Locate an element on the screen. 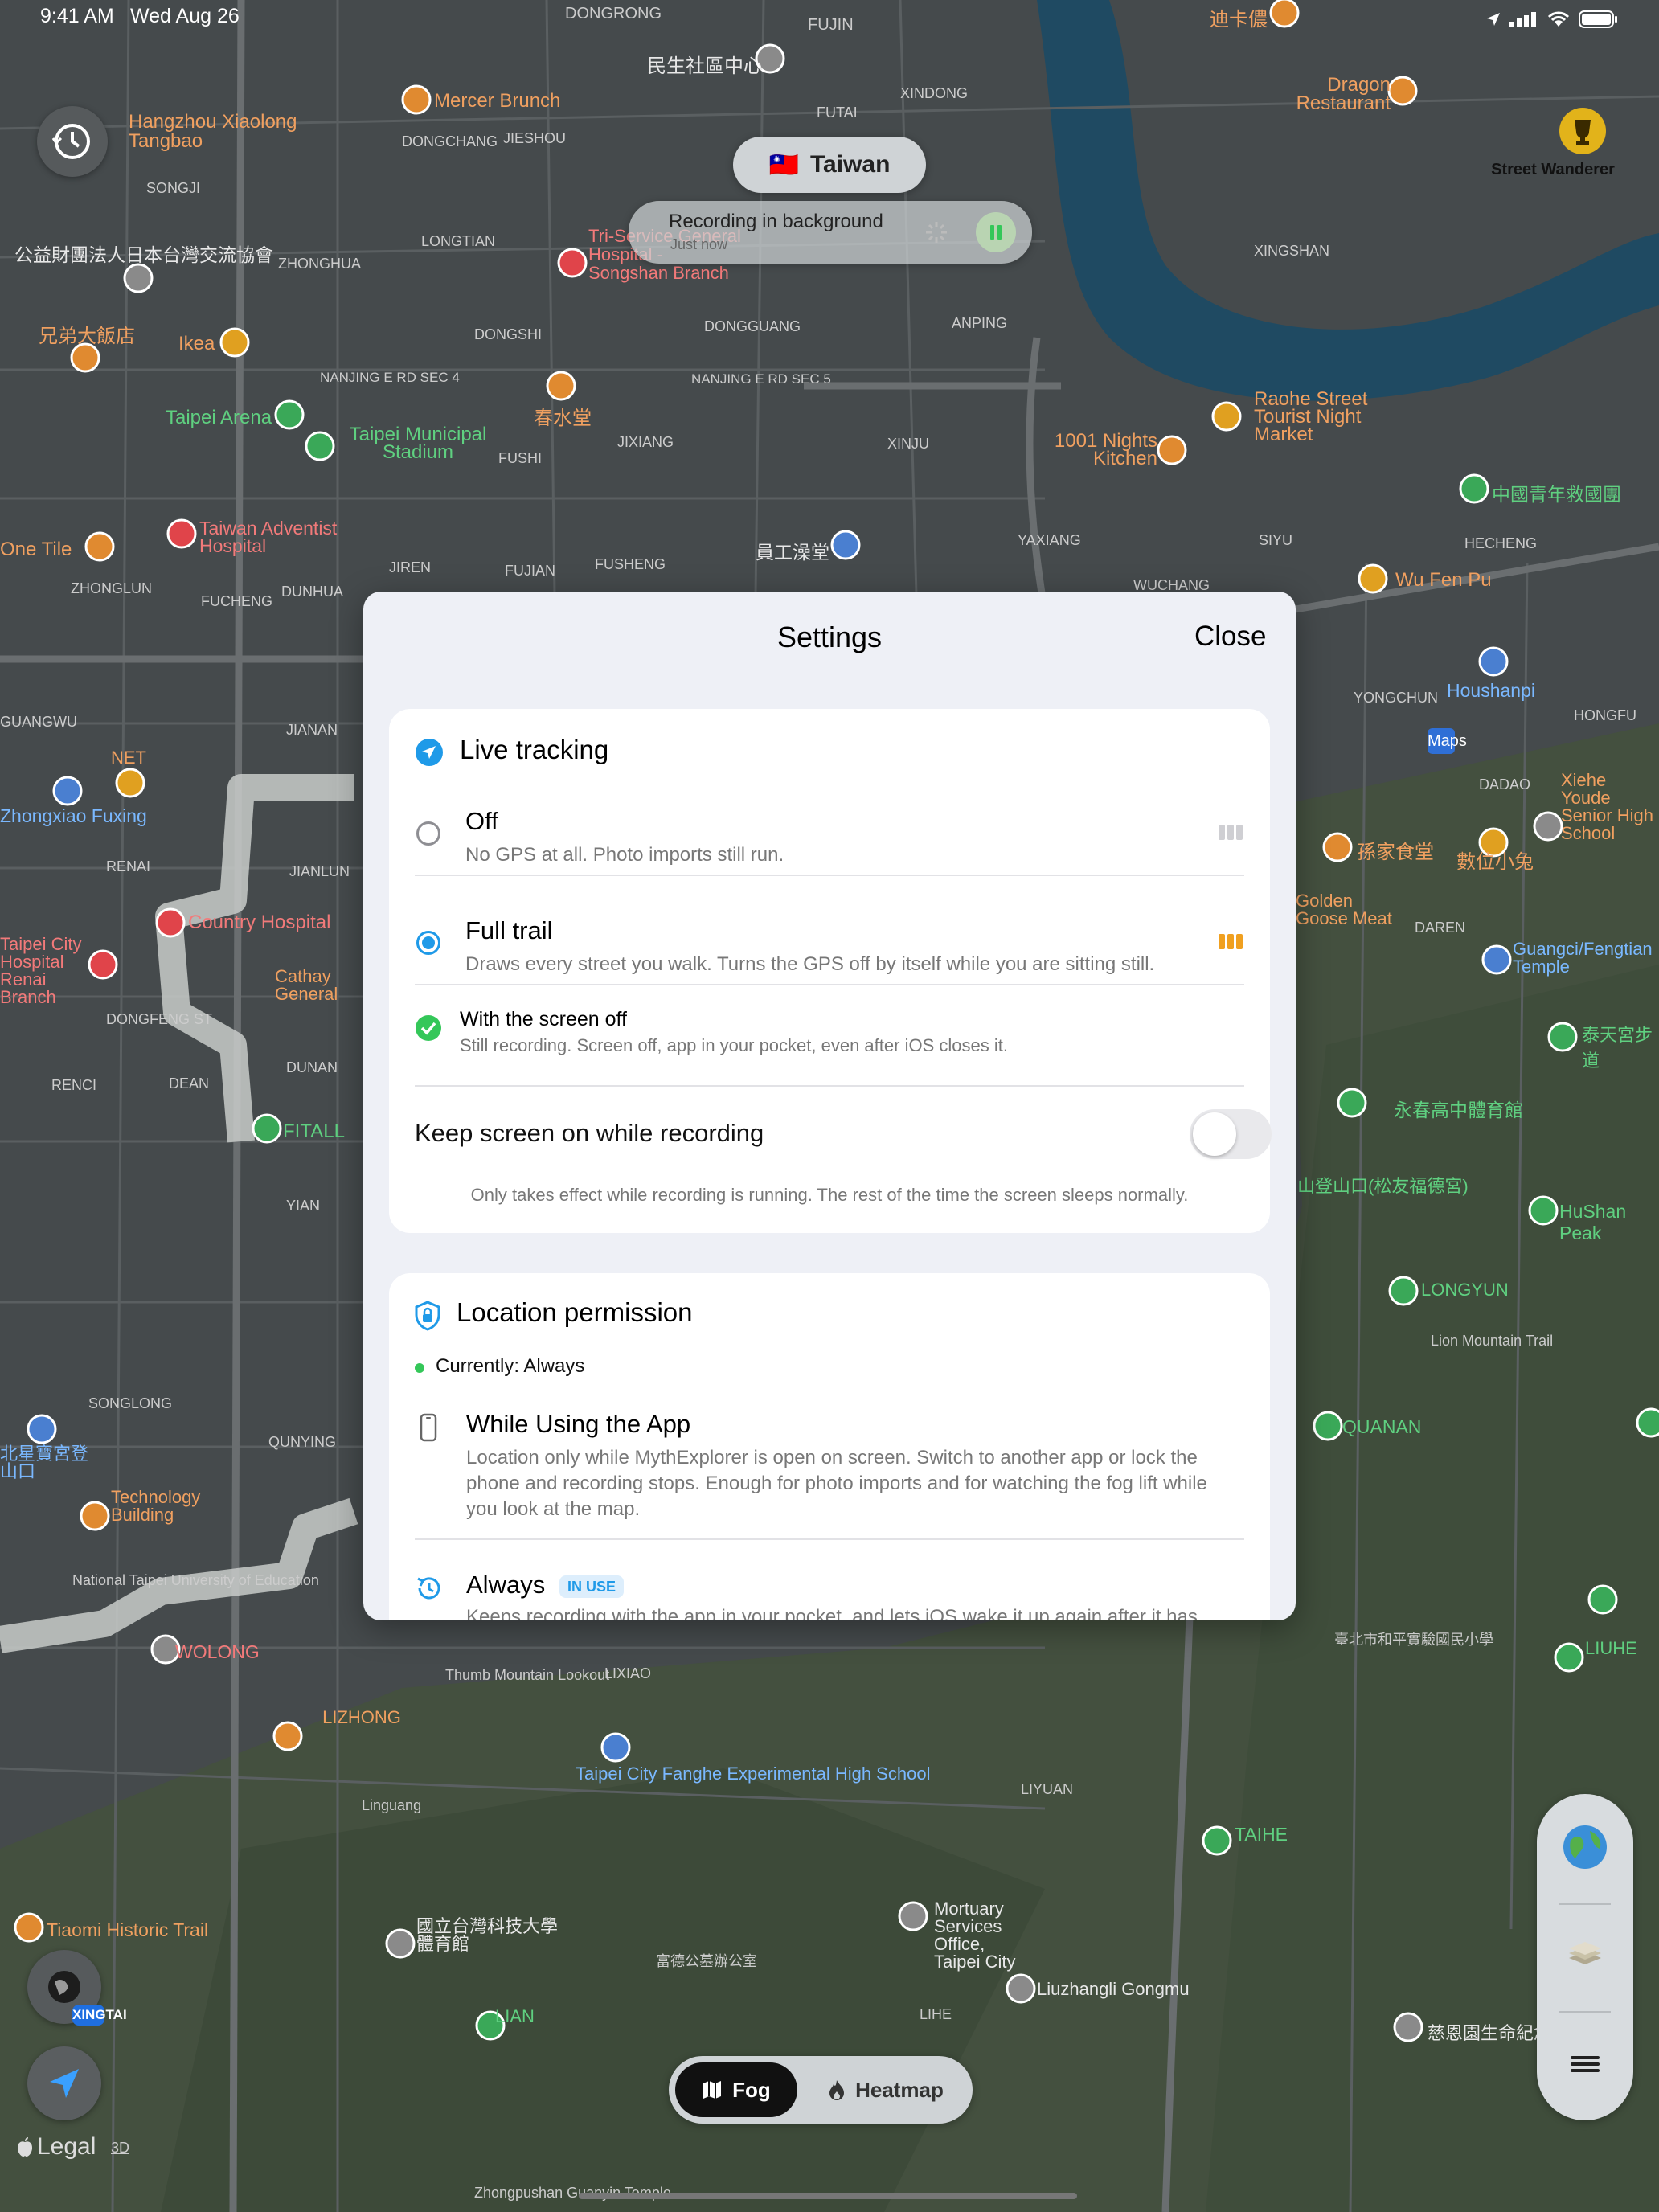 The width and height of the screenshot is (1659, 2212). in-use-badge: IN USE is located at coordinates (592, 1586).